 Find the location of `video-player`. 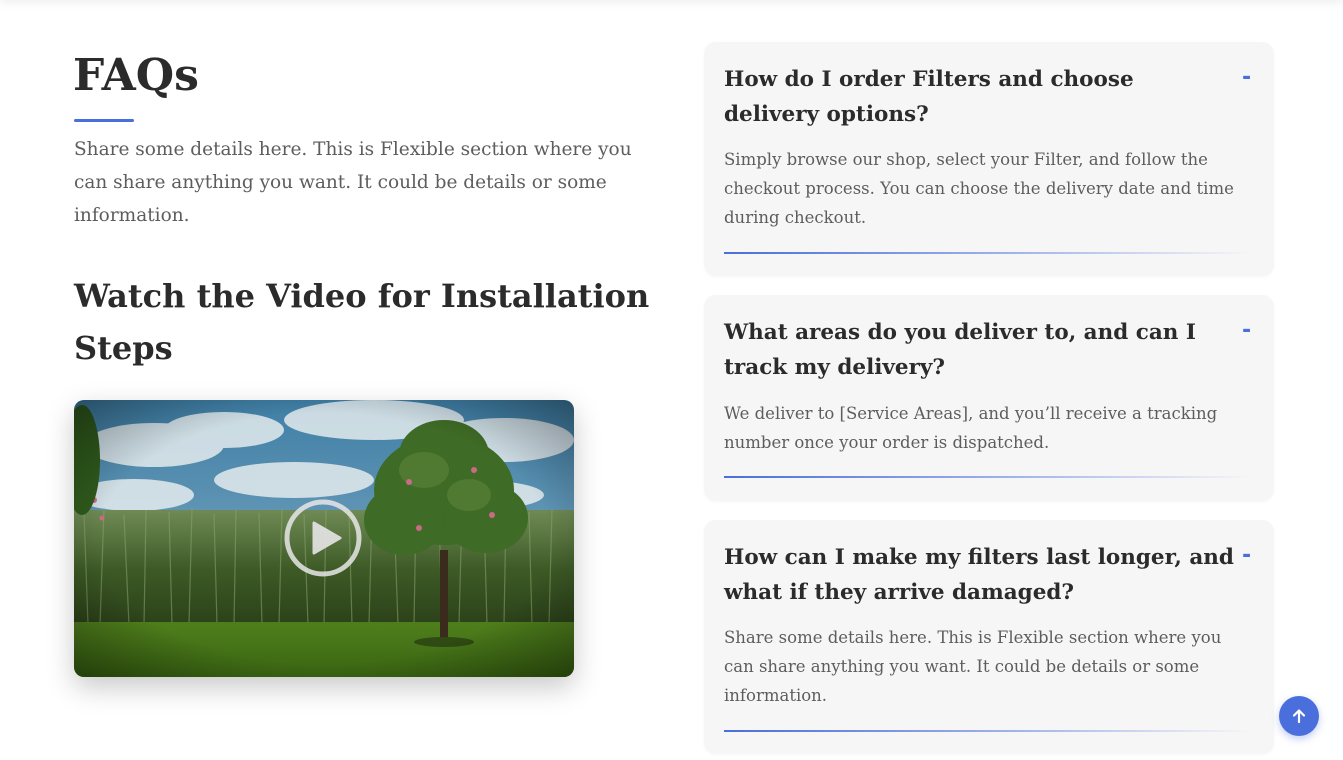

video-player is located at coordinates (324, 538).